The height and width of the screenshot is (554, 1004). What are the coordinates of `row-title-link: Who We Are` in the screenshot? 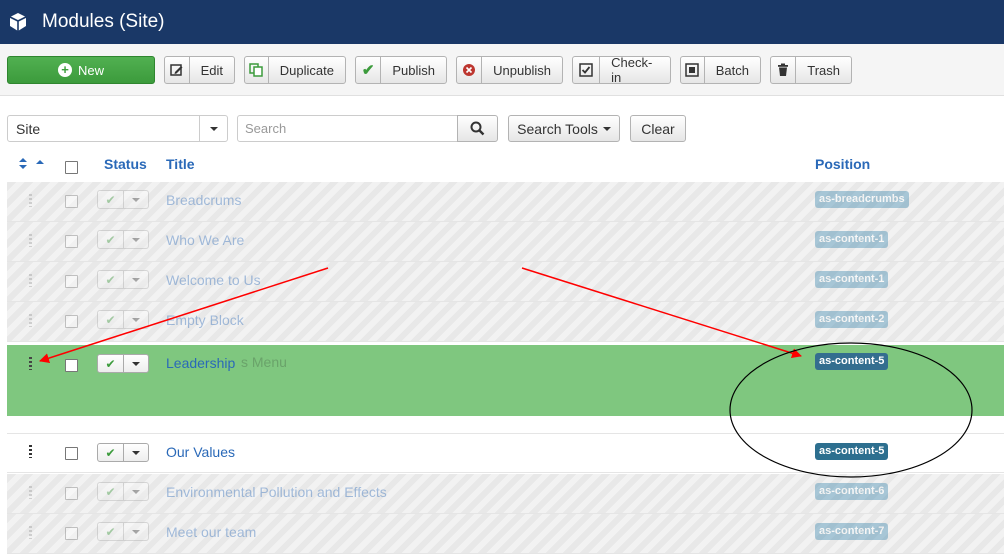 It's located at (205, 240).